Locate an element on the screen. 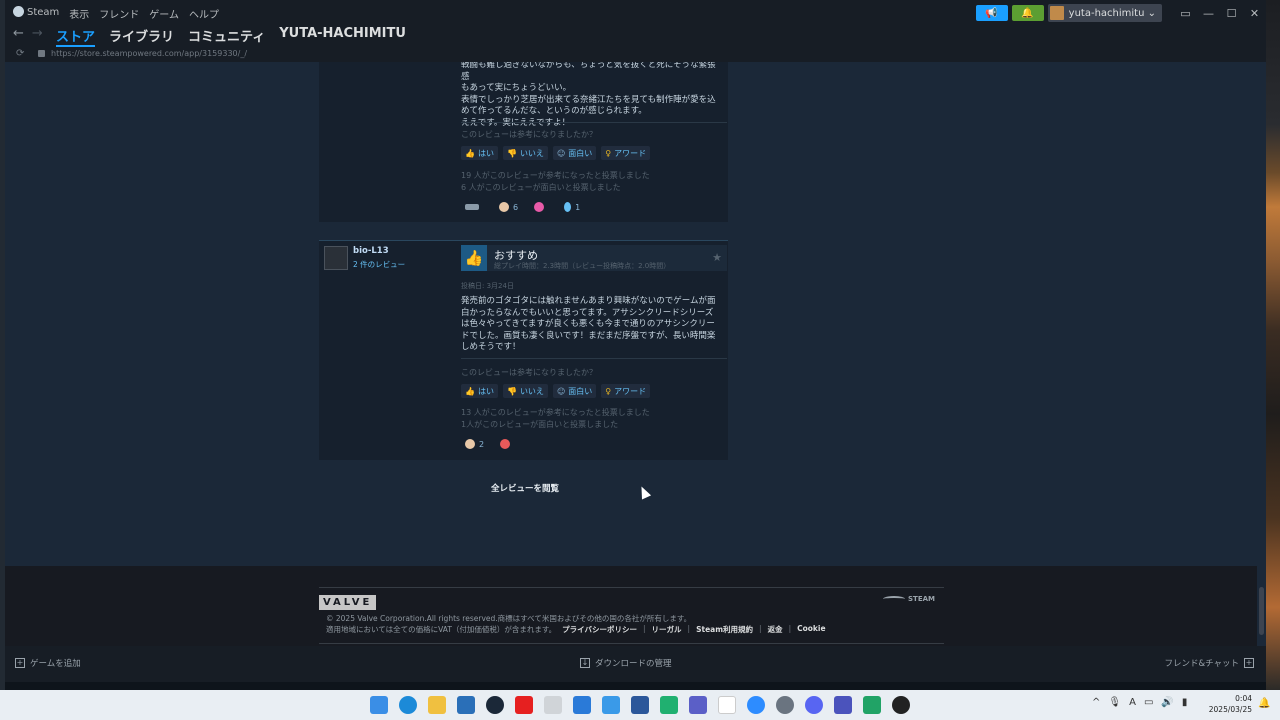 This screenshot has height=720, width=1280. view-all-reviews-link: 全レビューを閲覧 is located at coordinates (525, 488).